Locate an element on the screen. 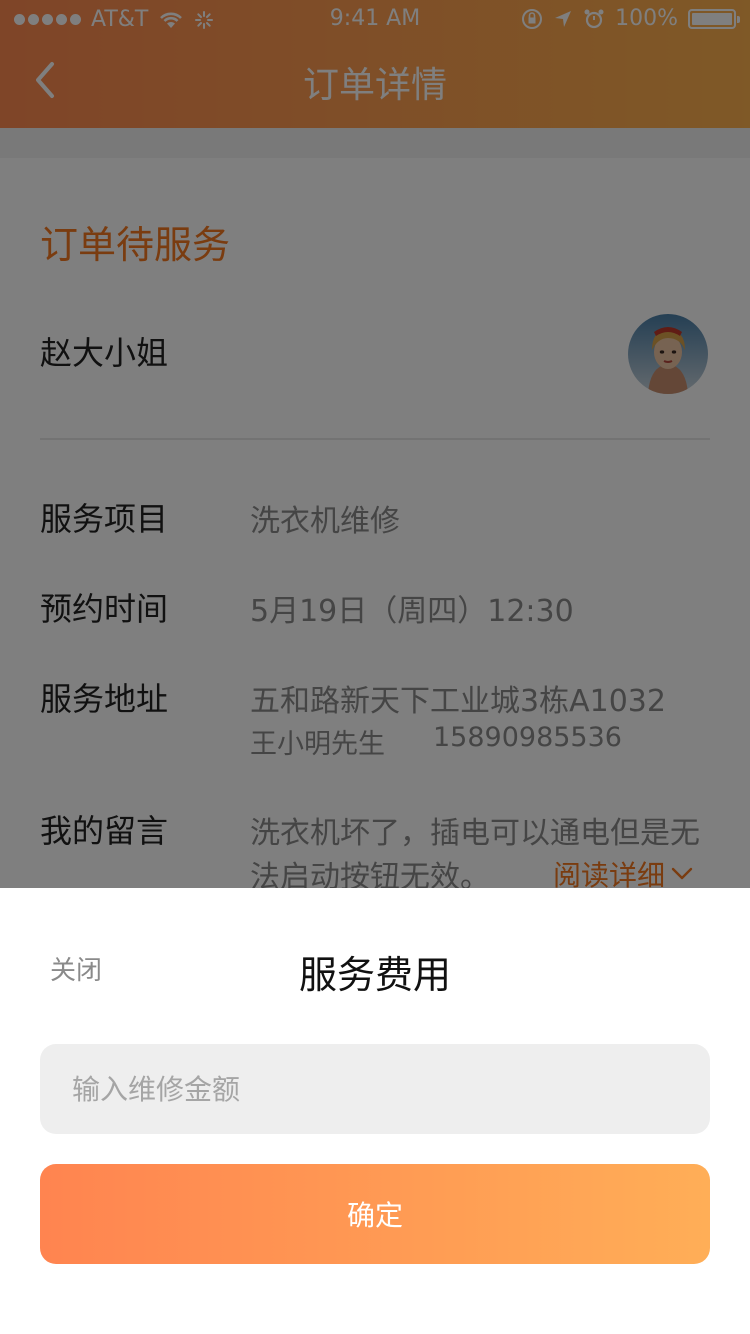 The image size is (750, 1334). sheet-title: 服务费用 is located at coordinates (374, 975).